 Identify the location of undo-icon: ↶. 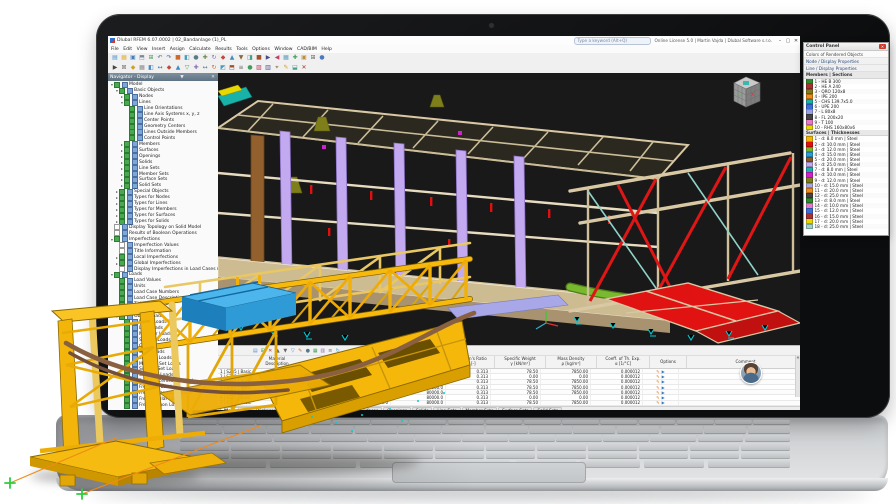
(160, 58).